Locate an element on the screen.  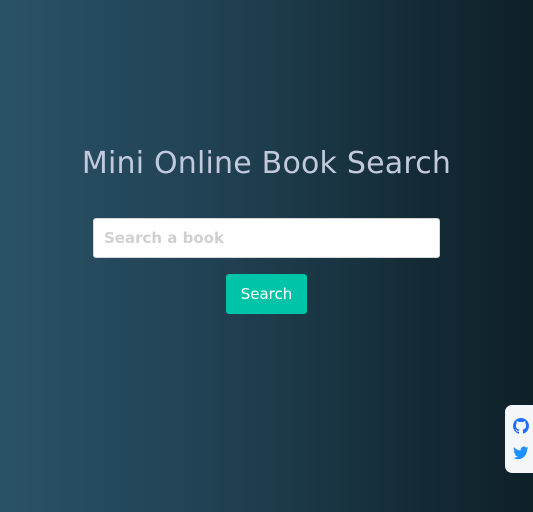
twitter-link is located at coordinates (521, 453).